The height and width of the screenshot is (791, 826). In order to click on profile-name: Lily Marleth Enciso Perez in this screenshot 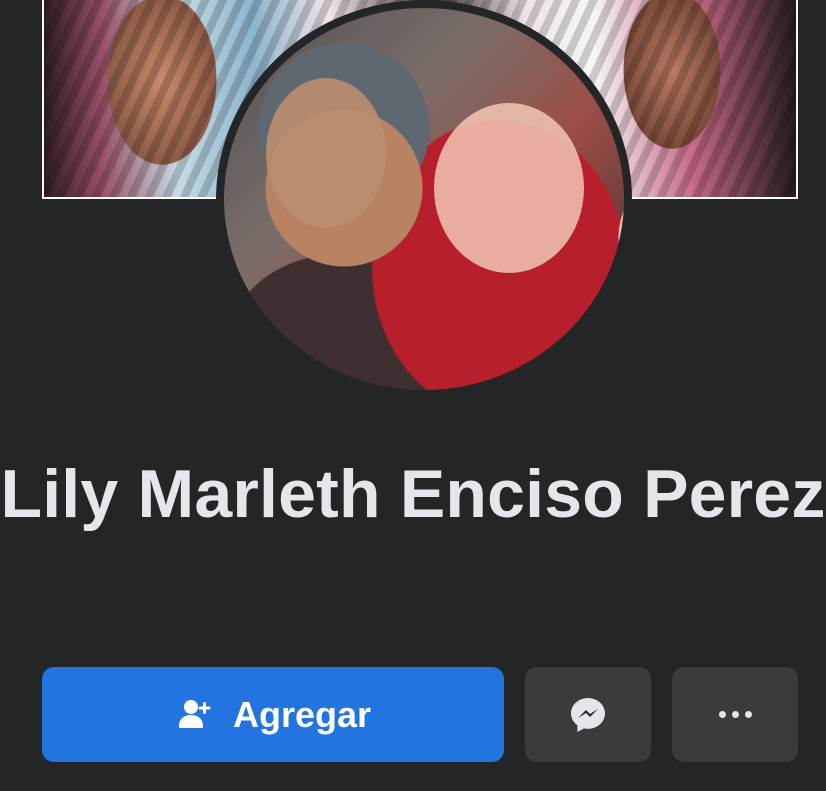, I will do `click(413, 494)`.